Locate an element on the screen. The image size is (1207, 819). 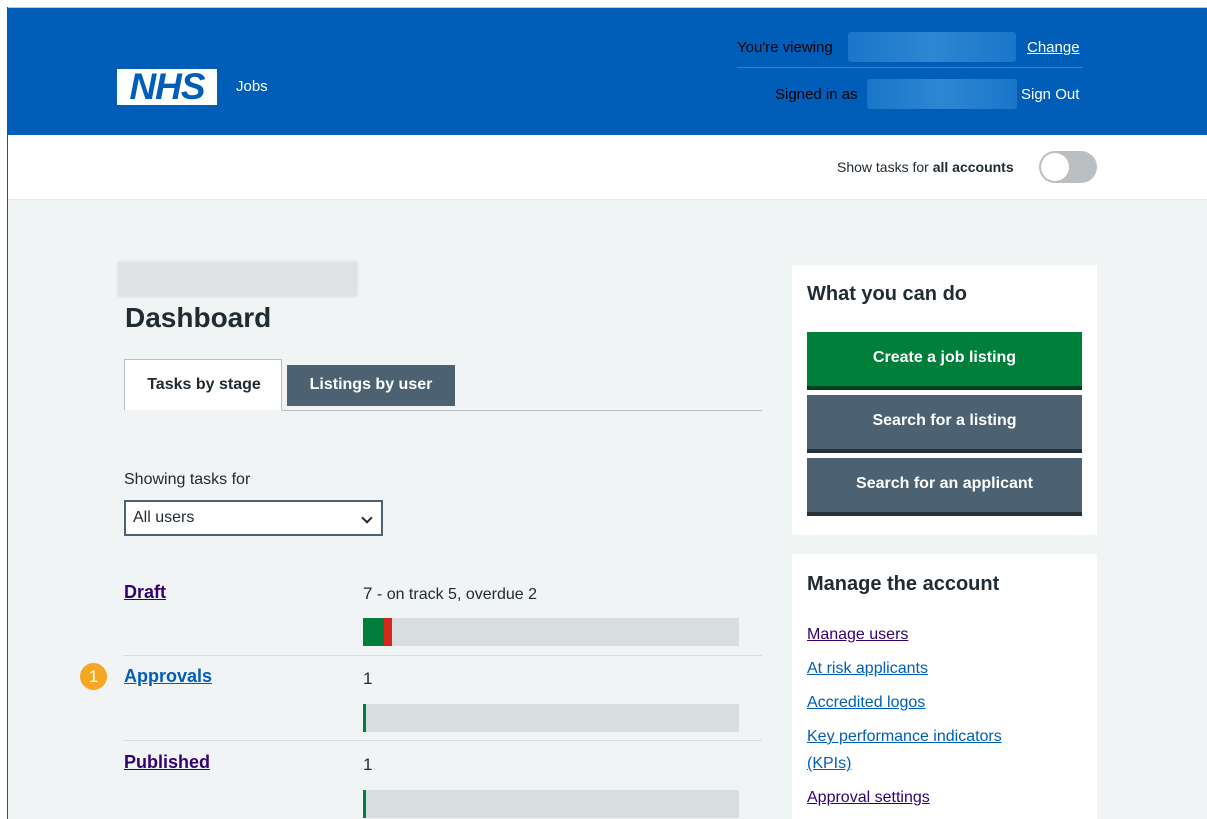
create-job-listing-button: Create a job listing is located at coordinates (944, 359).